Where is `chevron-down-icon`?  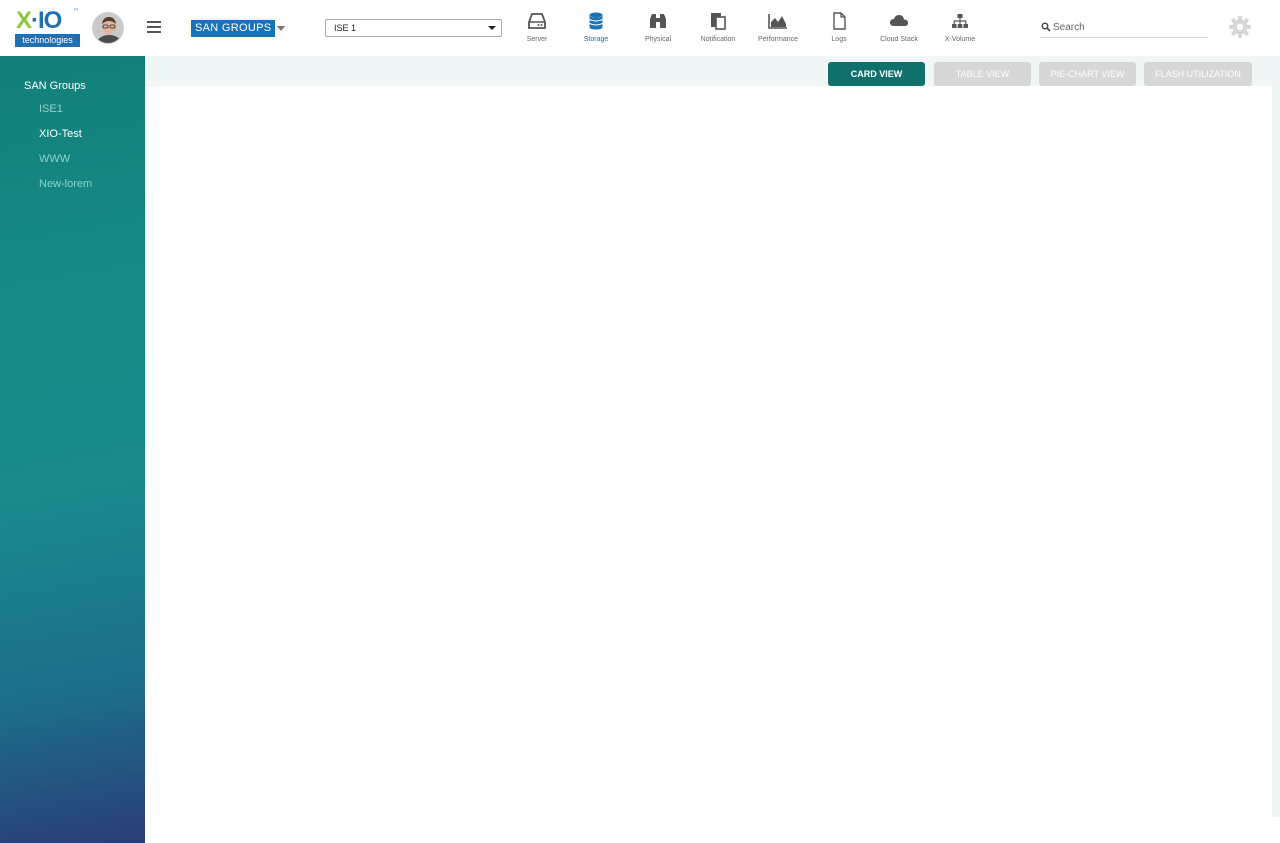
chevron-down-icon is located at coordinates (492, 28).